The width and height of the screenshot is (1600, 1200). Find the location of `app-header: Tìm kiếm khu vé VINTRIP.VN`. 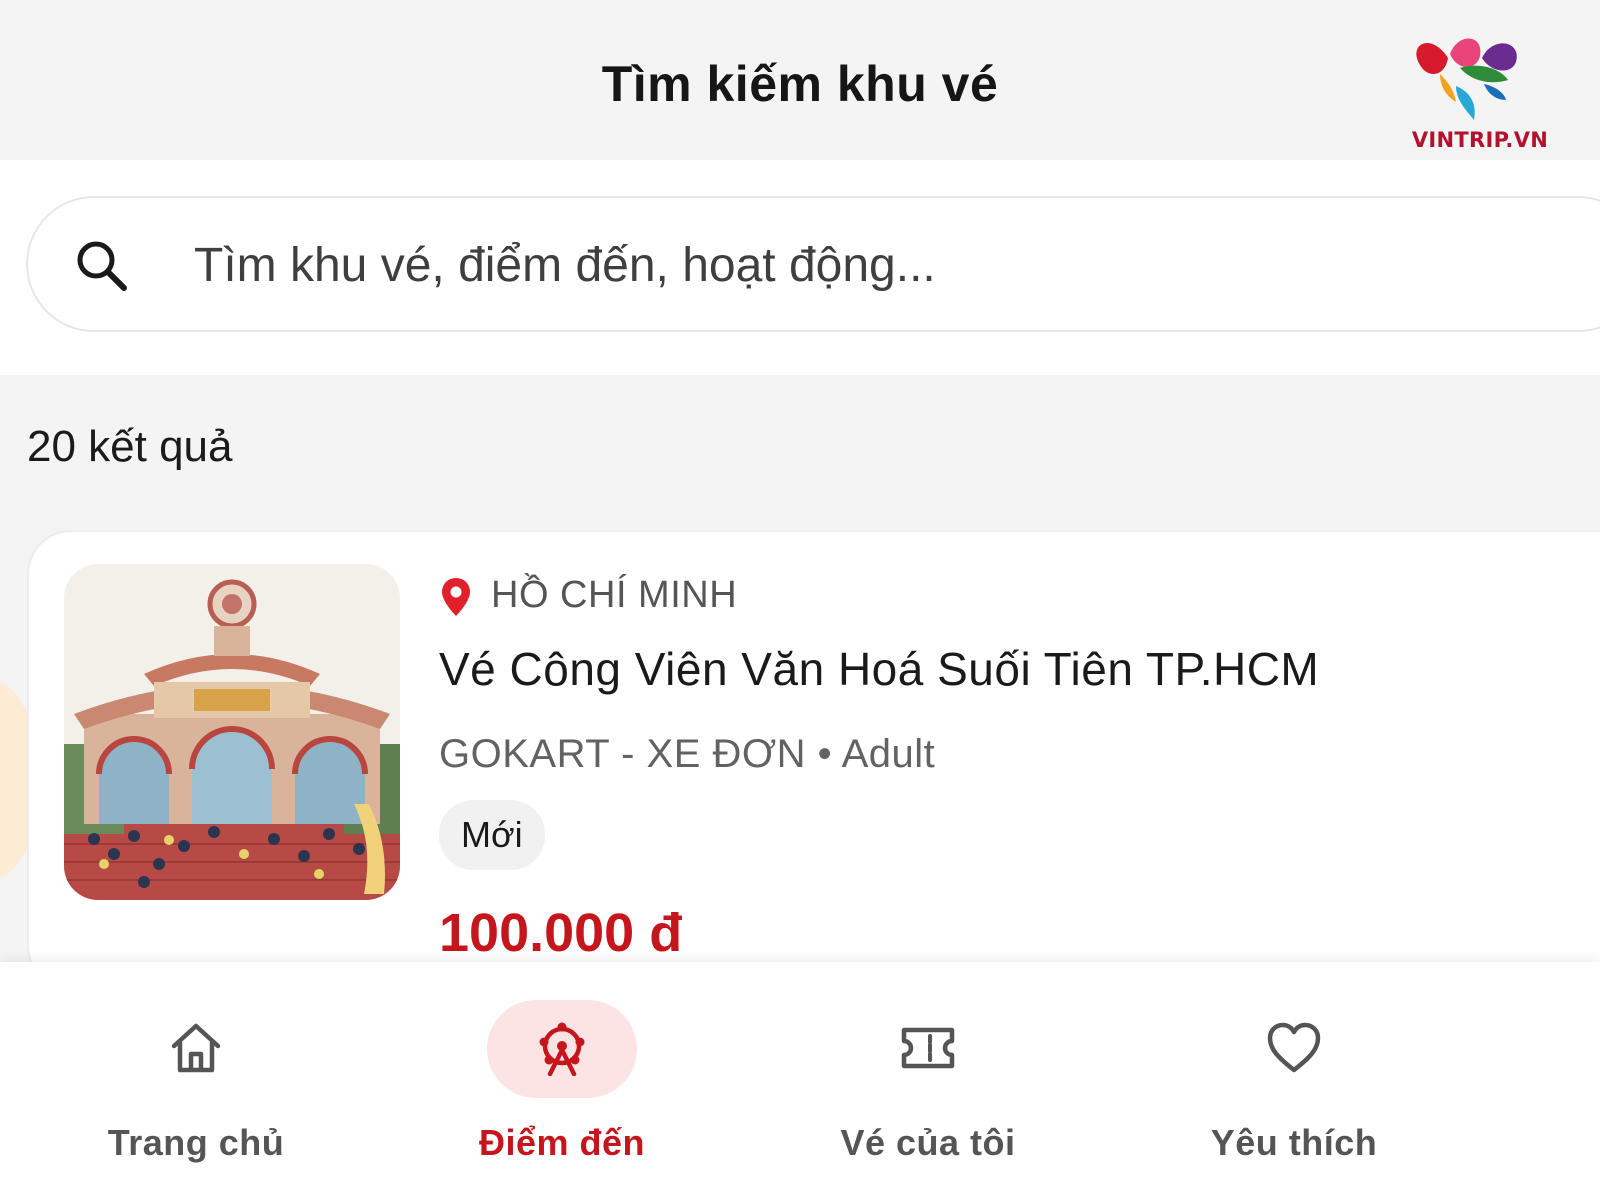

app-header: Tìm kiếm khu vé VINTRIP.VN is located at coordinates (800, 80).